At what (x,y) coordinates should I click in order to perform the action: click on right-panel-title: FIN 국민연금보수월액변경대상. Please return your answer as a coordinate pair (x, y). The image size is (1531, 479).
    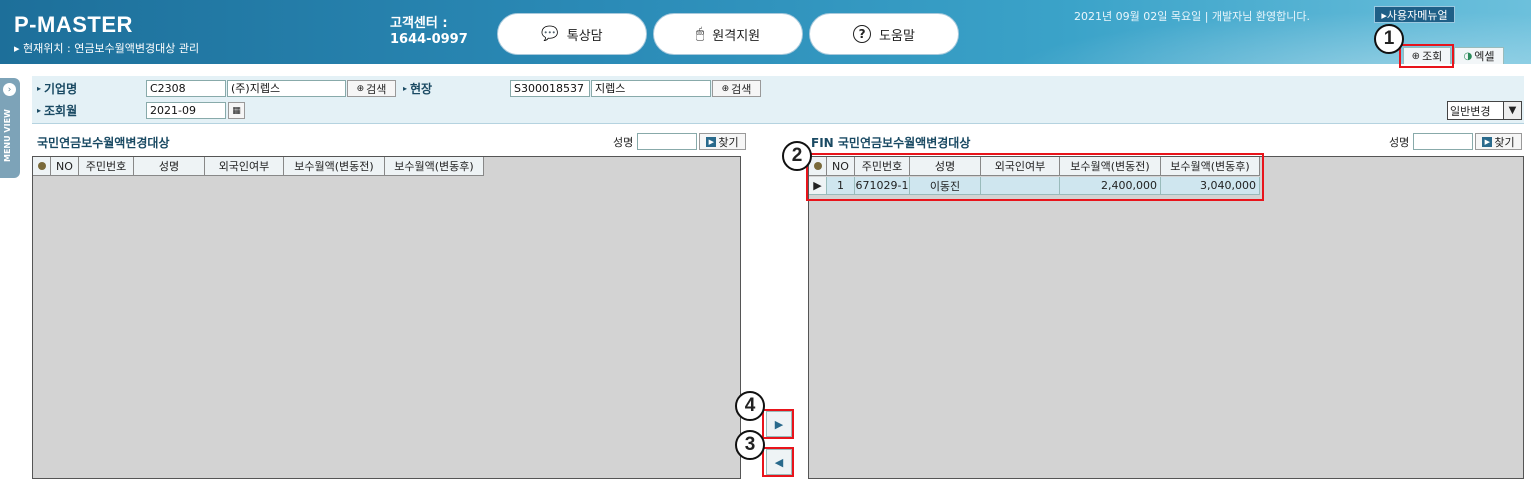
    Looking at the image, I should click on (891, 143).